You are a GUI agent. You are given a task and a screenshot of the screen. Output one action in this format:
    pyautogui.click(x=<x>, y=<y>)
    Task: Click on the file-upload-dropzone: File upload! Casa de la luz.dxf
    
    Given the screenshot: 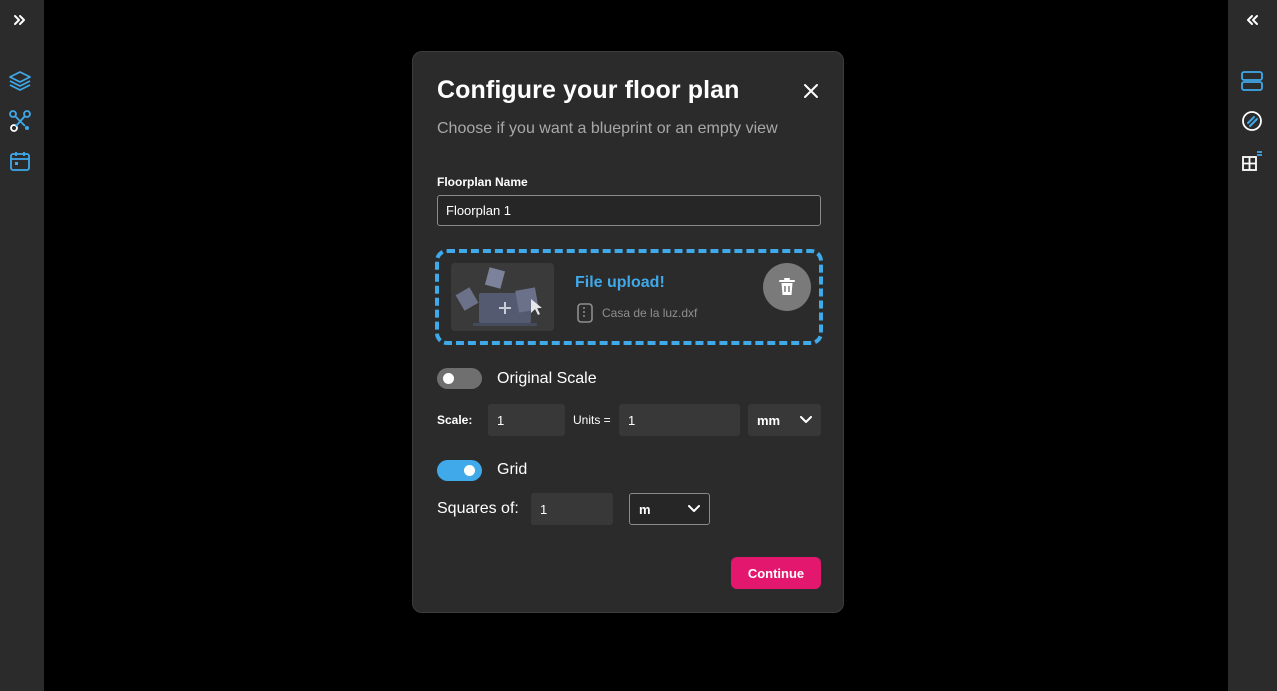 What is the action you would take?
    pyautogui.click(x=629, y=297)
    